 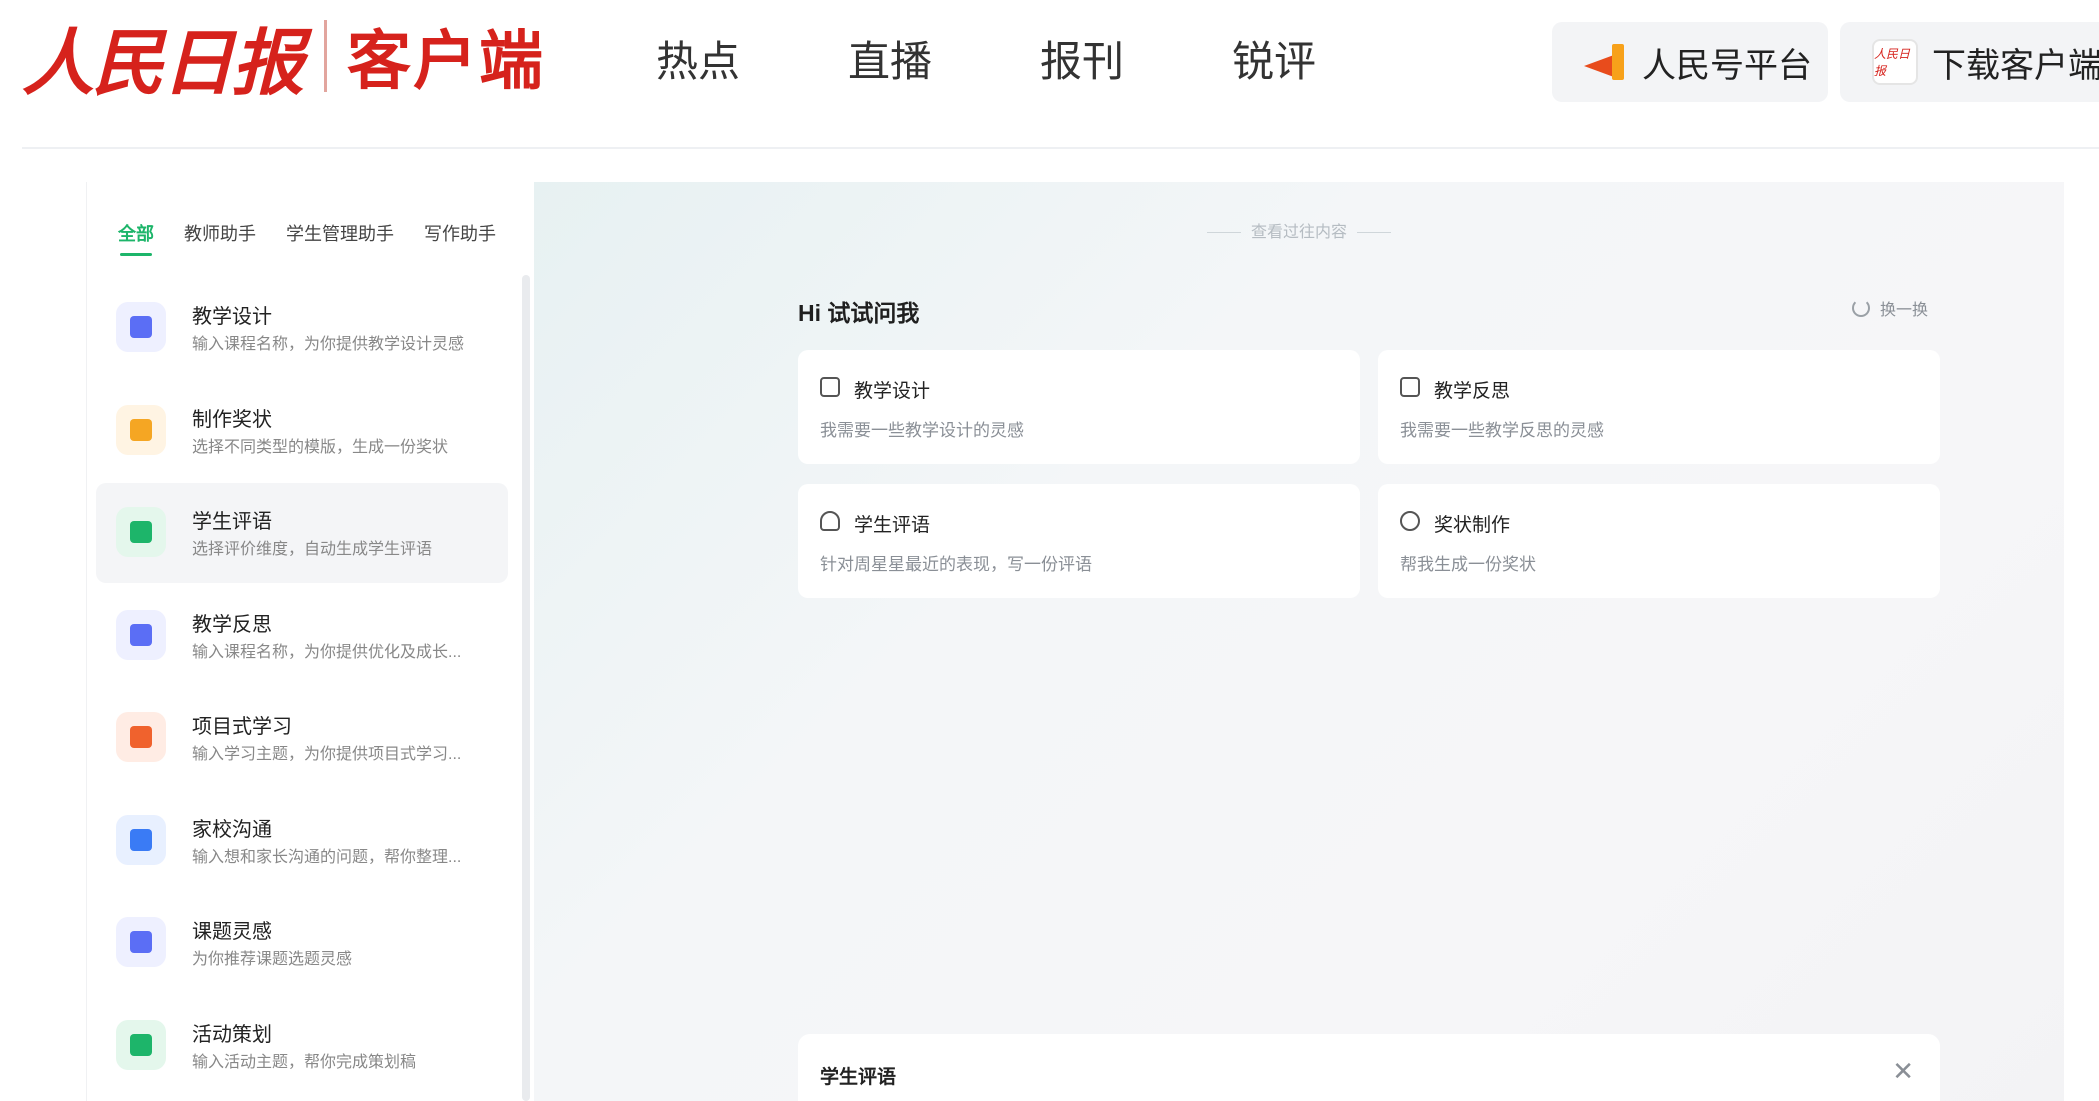 What do you see at coordinates (1903, 1071) in the screenshot?
I see `close-icon: ✕` at bounding box center [1903, 1071].